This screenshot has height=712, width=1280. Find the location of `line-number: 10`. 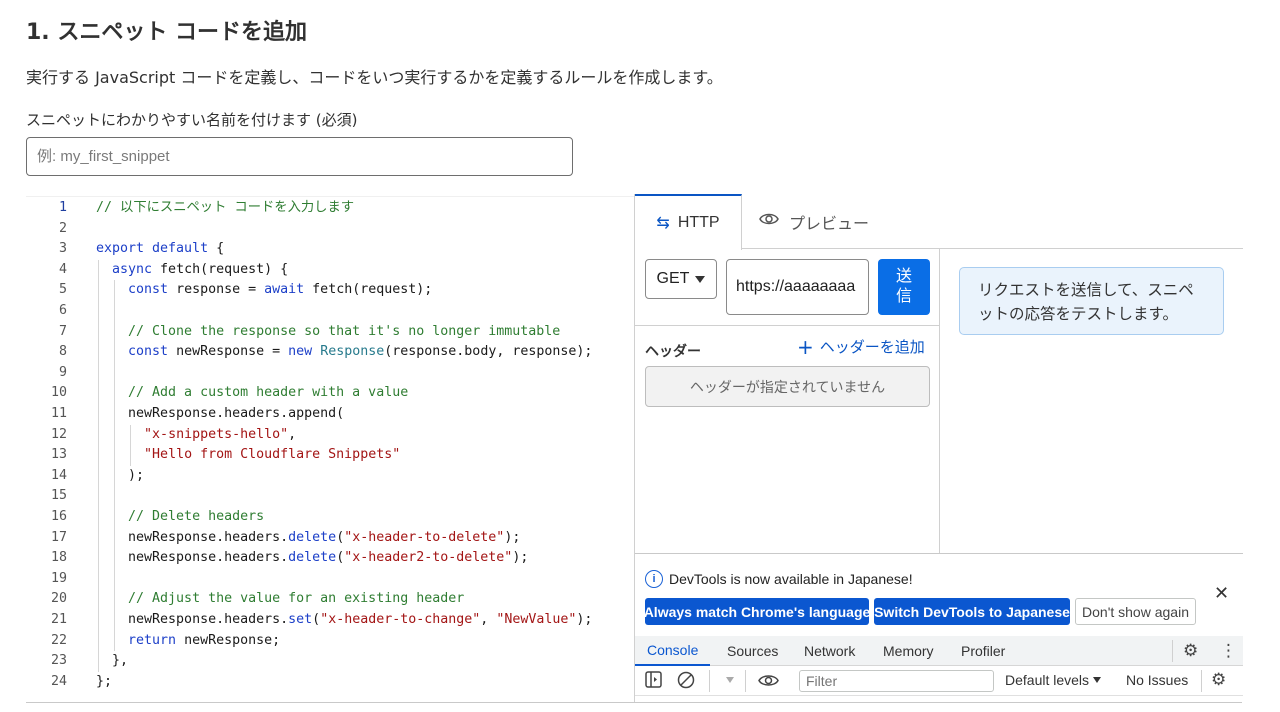

line-number: 10 is located at coordinates (58, 393).